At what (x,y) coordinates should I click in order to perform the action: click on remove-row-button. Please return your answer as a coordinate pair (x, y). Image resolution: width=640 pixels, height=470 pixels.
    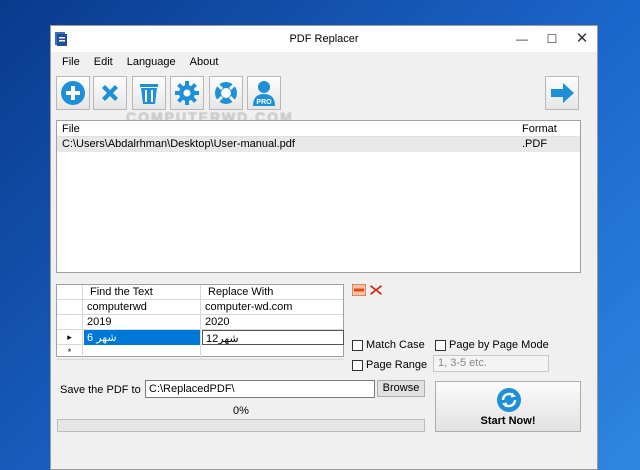
    Looking at the image, I should click on (359, 290).